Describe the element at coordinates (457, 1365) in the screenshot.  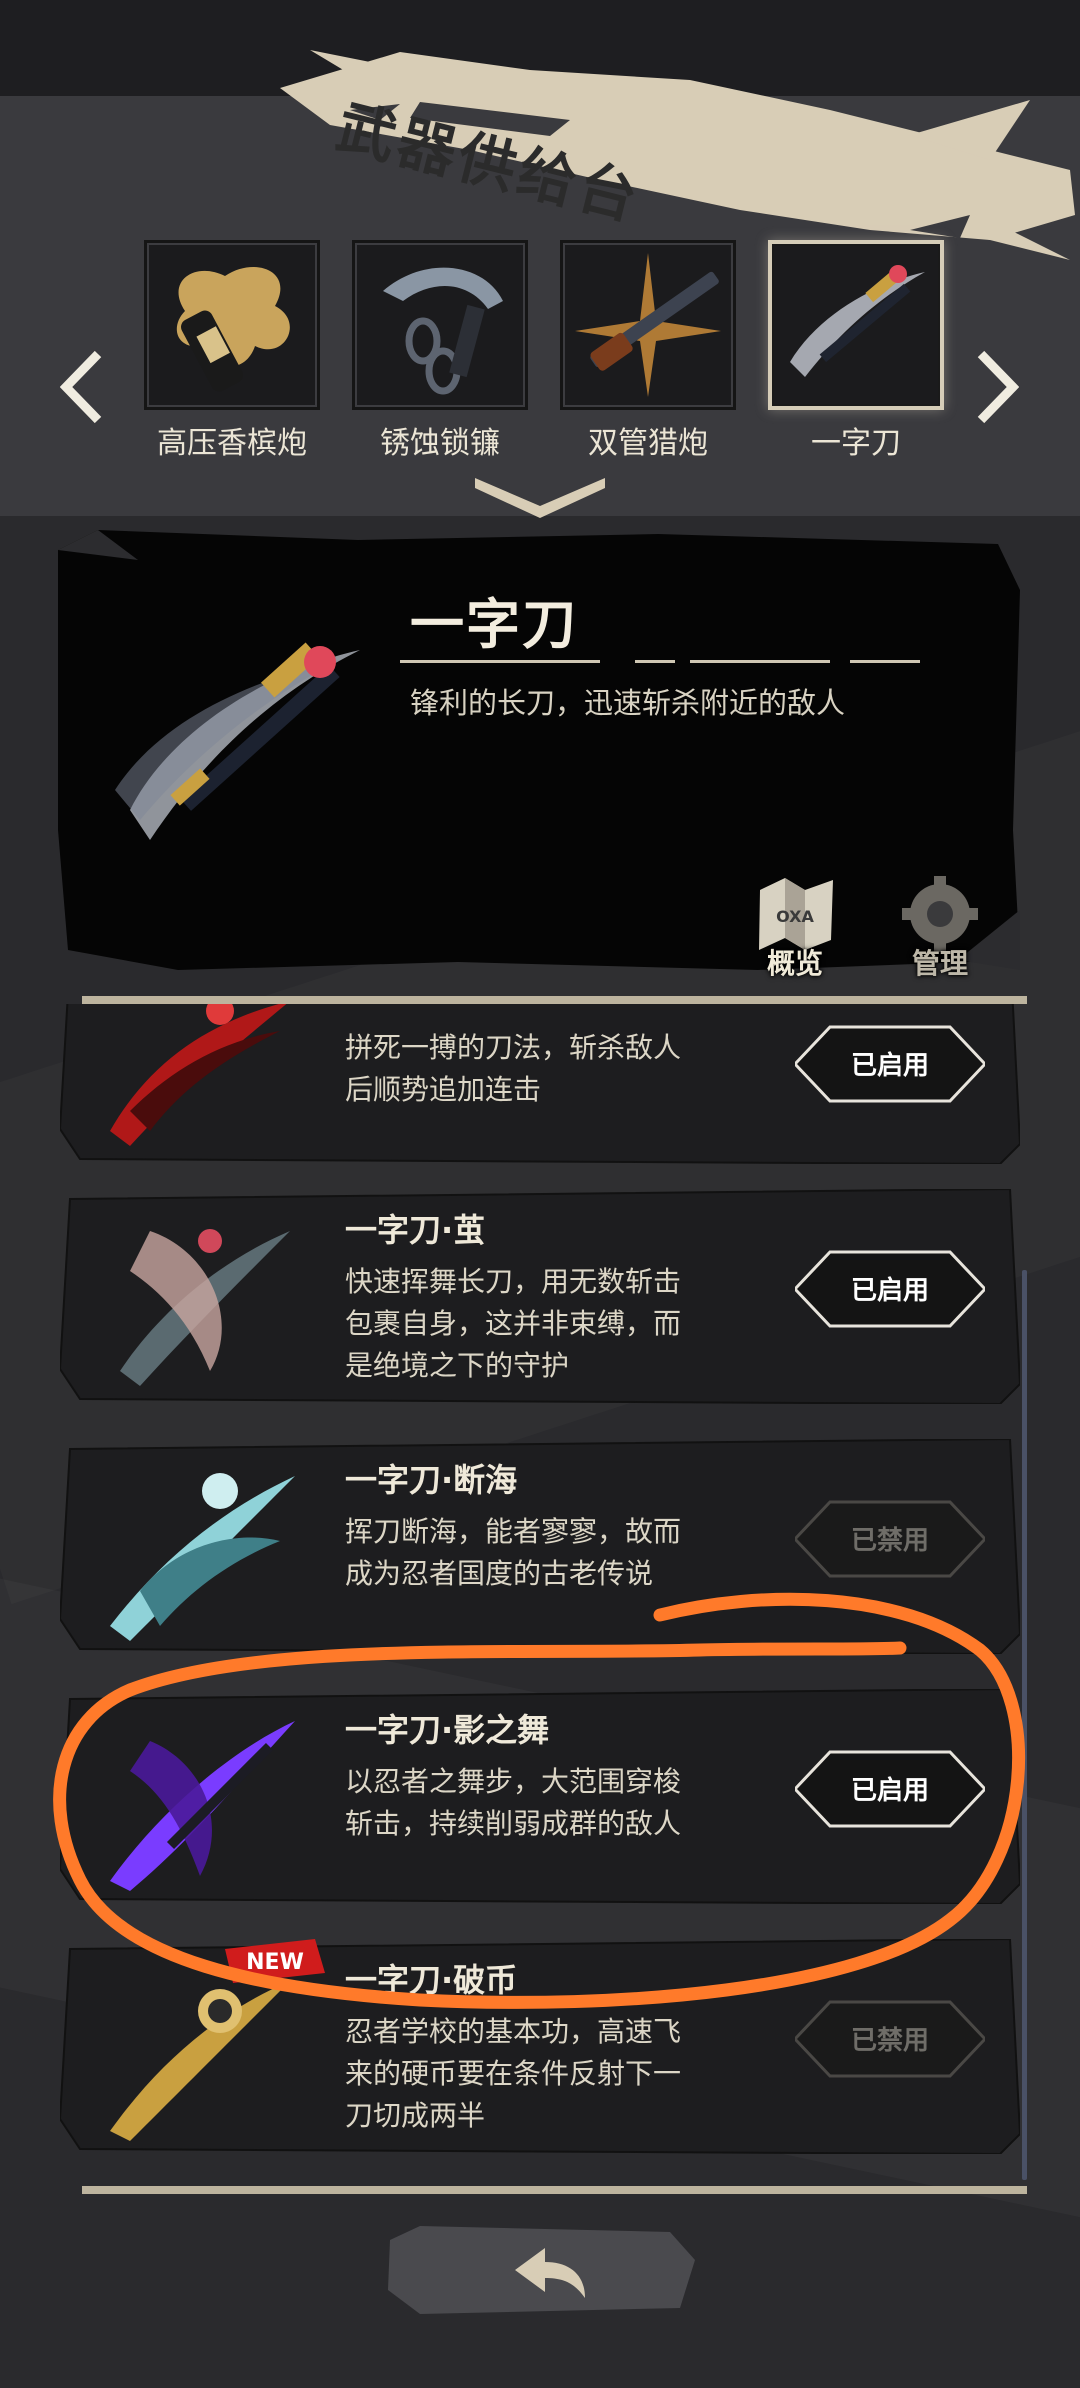
I see `skill-description-line: 是绝境之下的守护` at that location.